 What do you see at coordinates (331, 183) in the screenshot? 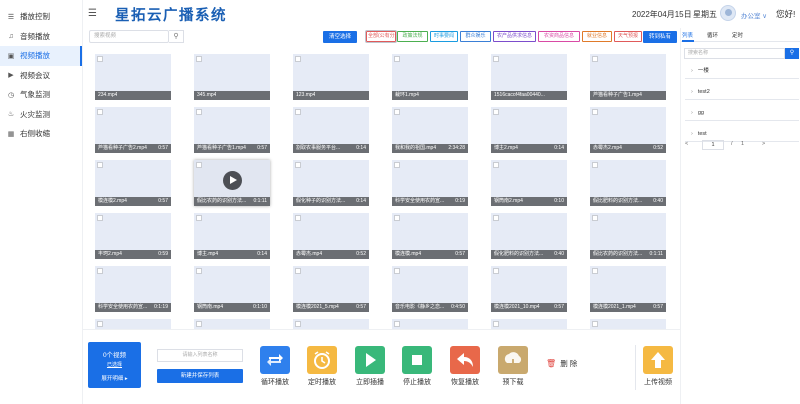
I see `video-card: 假化种子的识别方法... 0:14` at bounding box center [331, 183].